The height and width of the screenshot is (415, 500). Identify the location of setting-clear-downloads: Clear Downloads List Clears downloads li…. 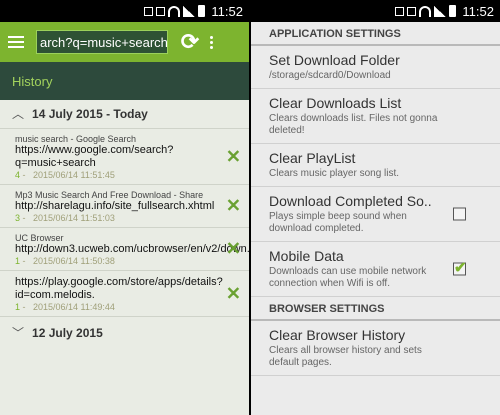
(375, 116).